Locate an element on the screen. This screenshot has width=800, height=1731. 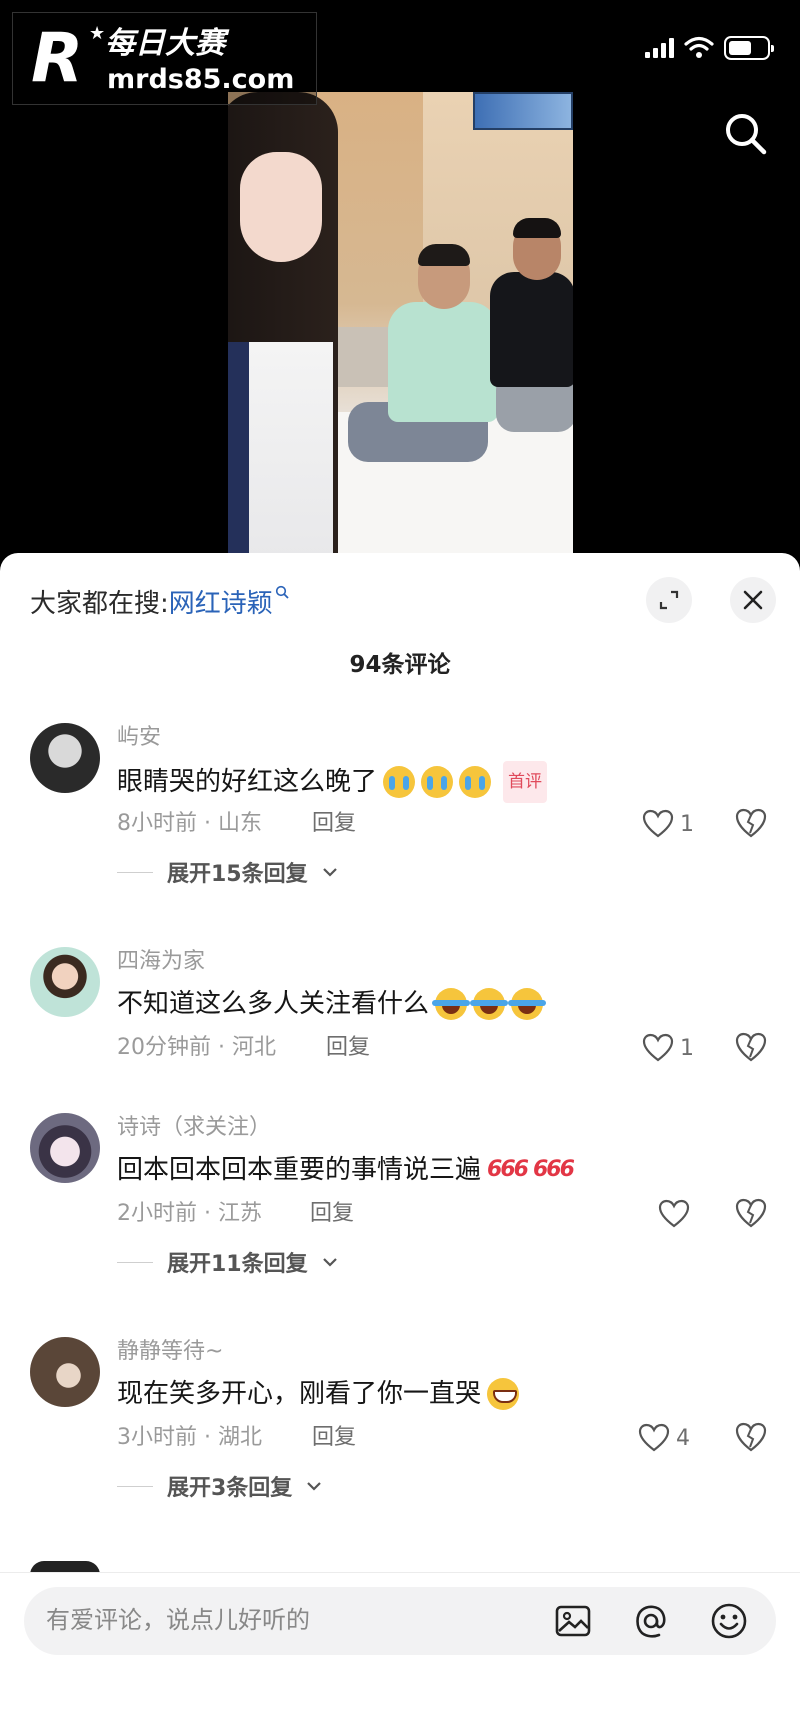
video-painting is located at coordinates (523, 111).